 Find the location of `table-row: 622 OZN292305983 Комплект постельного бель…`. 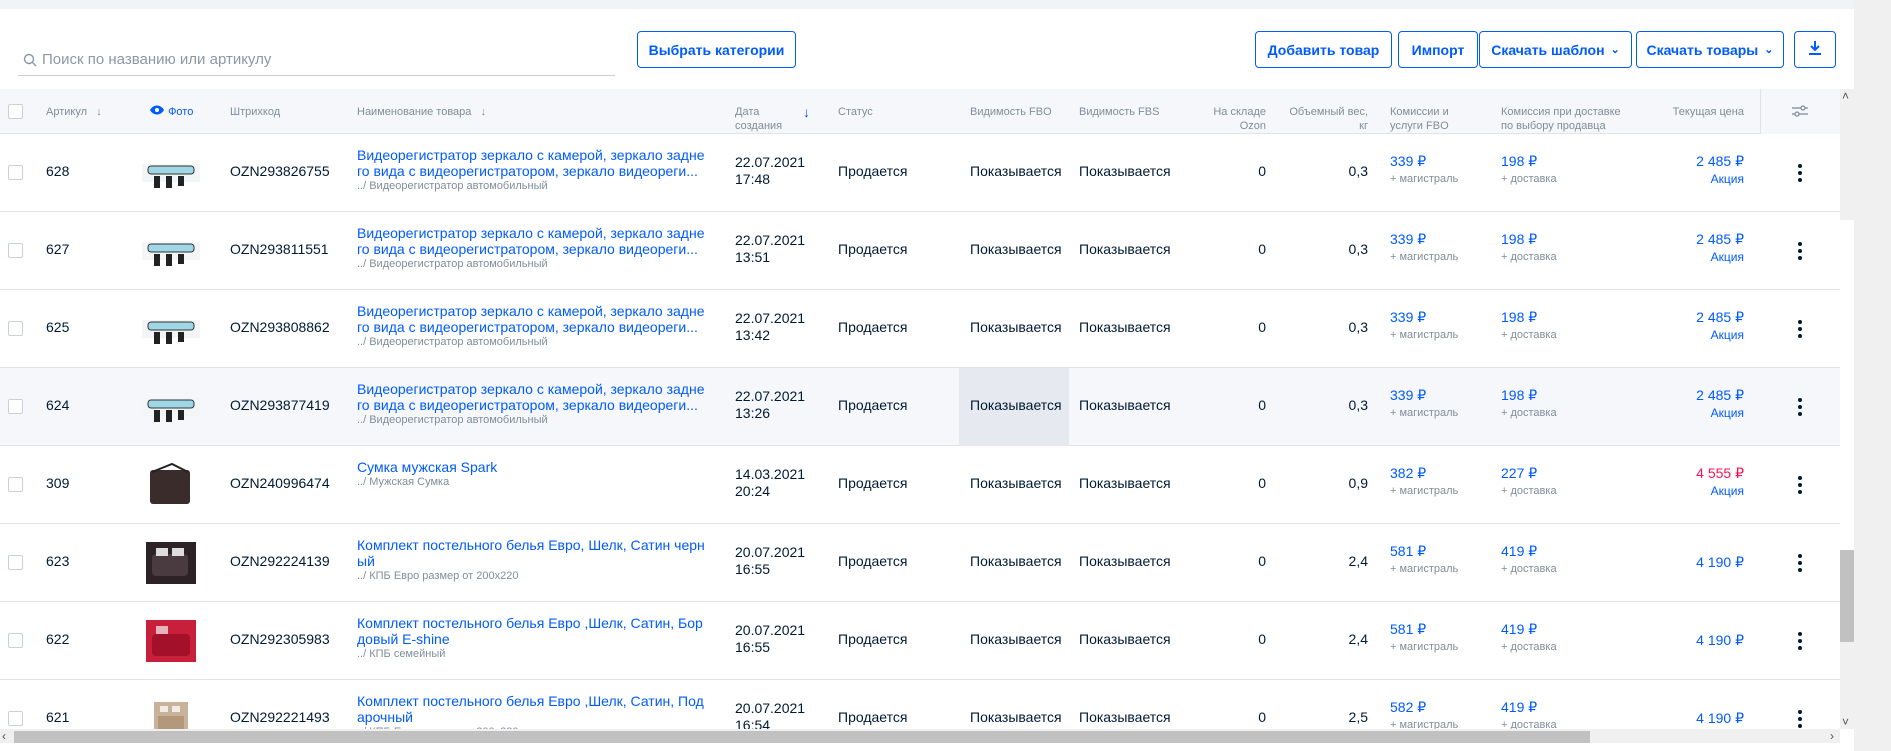

table-row: 622 OZN292305983 Комплект постельного бель… is located at coordinates (920, 641).